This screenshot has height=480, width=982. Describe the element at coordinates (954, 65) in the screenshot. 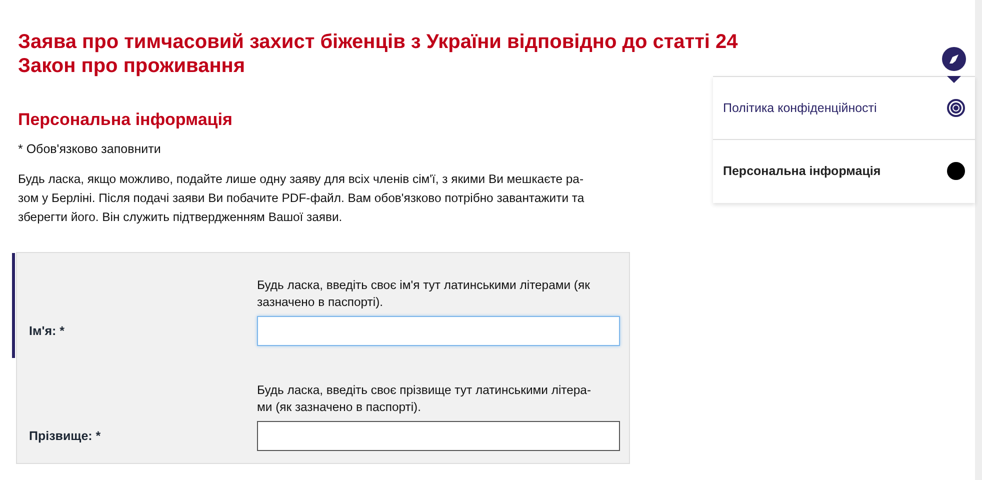

I see `compass-icon` at that location.